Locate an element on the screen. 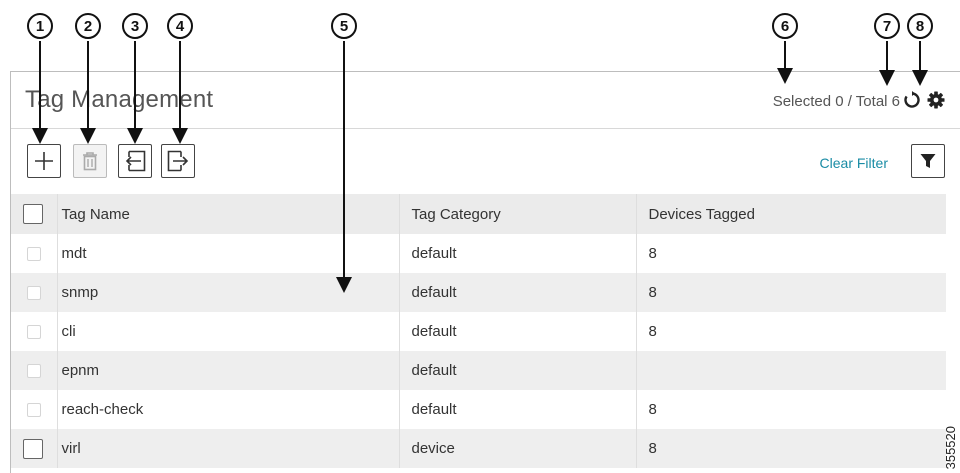 The height and width of the screenshot is (473, 960). callout-3: 3 is located at coordinates (135, 26).